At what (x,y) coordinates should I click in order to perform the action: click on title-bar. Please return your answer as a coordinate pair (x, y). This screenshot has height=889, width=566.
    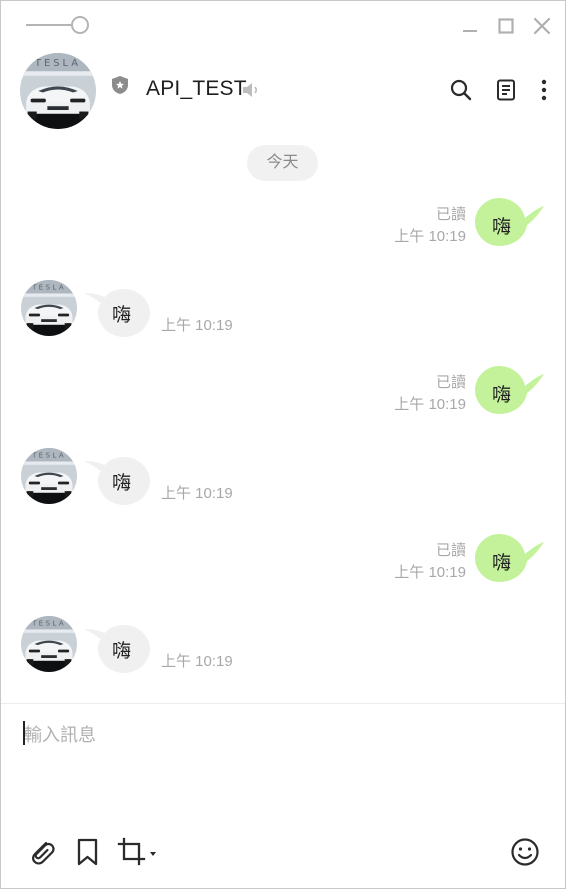
    Looking at the image, I should click on (283, 25).